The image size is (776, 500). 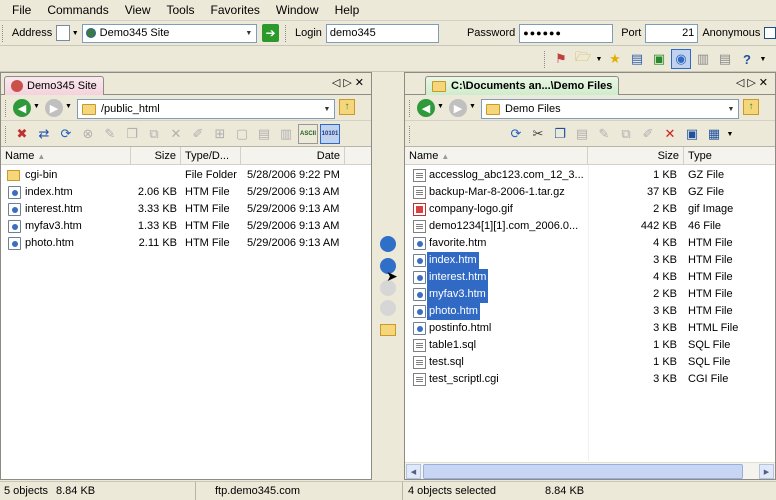 I want to click on port-field: 21, so click(x=672, y=33).